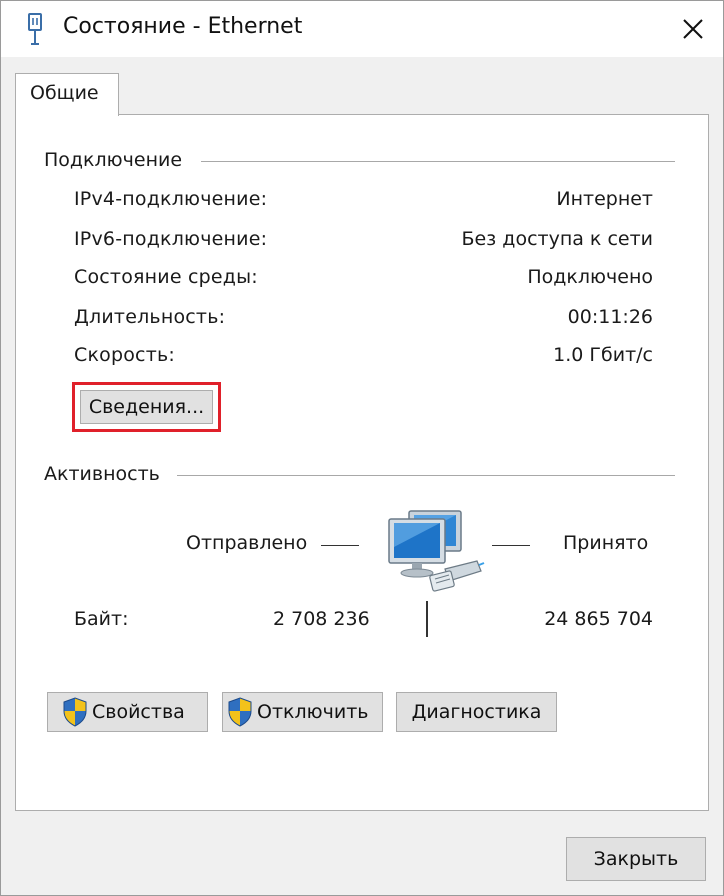 The height and width of the screenshot is (896, 724). I want to click on properties-button-label: Свойства, so click(138, 712).